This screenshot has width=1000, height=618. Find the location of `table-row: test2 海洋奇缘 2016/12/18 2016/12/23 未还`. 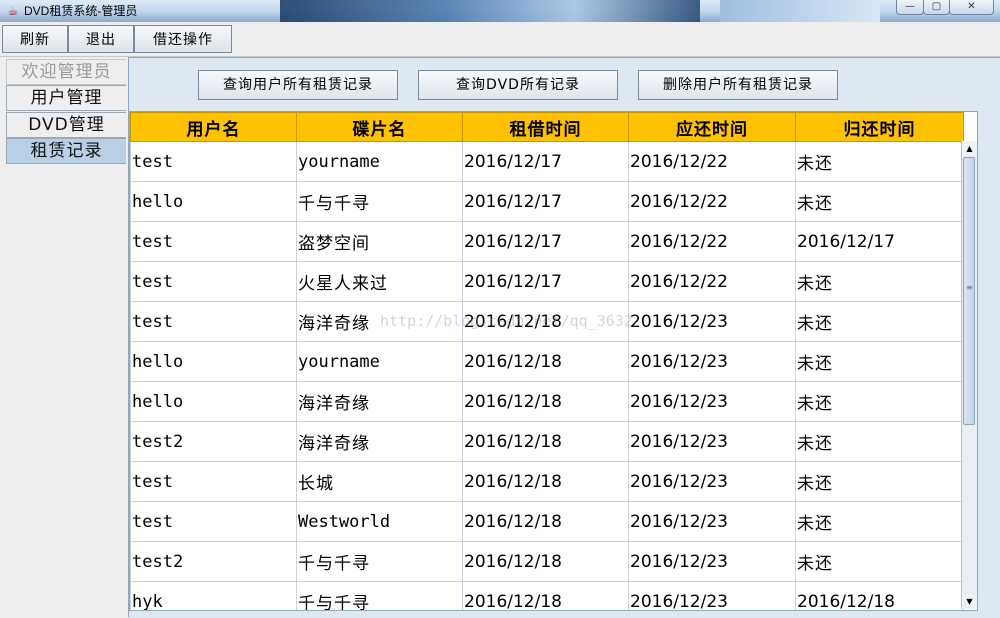

table-row: test2 海洋奇缘 2016/12/18 2016/12/23 未还 is located at coordinates (547, 441).